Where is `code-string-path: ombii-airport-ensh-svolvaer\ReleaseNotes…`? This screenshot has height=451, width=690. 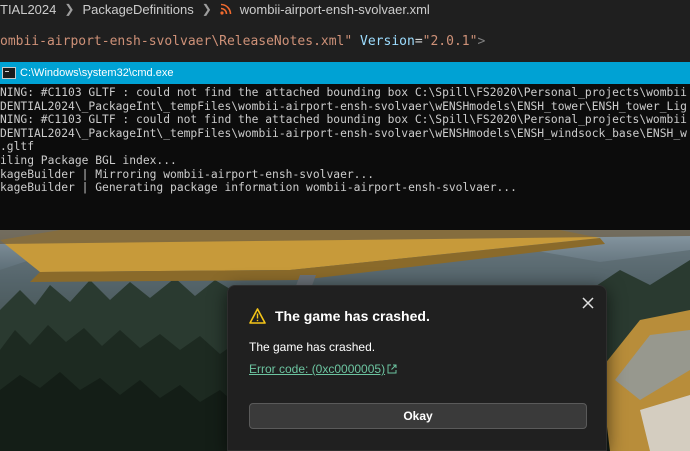 code-string-path: ombii-airport-ensh-svolvaer\ReleaseNotes… is located at coordinates (176, 41).